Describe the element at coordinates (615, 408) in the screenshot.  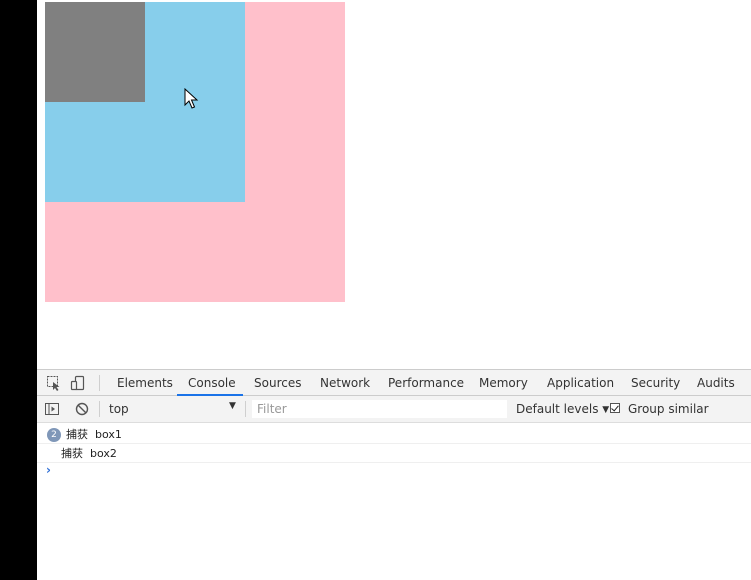
I see `group-similar-checkbox` at that location.